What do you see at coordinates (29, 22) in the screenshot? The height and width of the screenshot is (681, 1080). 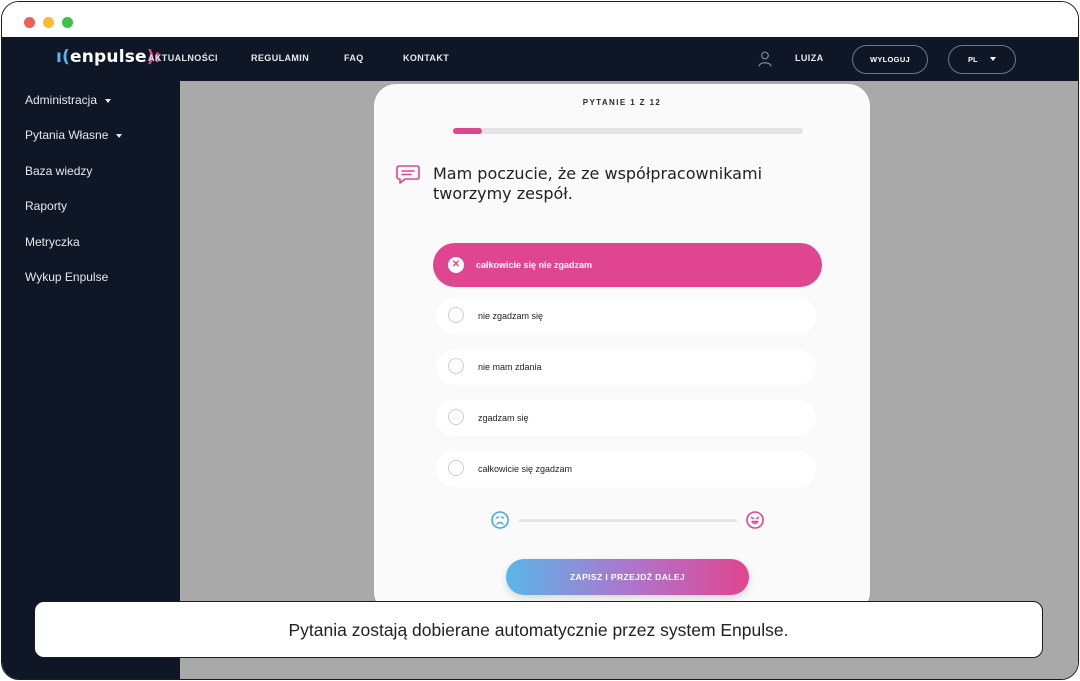 I see `close-window-button` at bounding box center [29, 22].